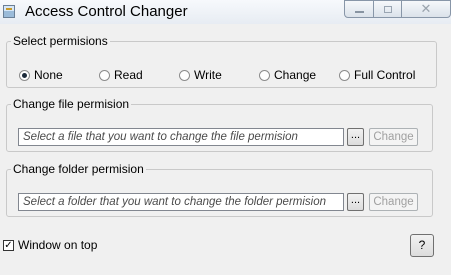 This screenshot has width=451, height=275. Describe the element at coordinates (78, 169) in the screenshot. I see `folder-group-legend: Change folder permision` at that location.